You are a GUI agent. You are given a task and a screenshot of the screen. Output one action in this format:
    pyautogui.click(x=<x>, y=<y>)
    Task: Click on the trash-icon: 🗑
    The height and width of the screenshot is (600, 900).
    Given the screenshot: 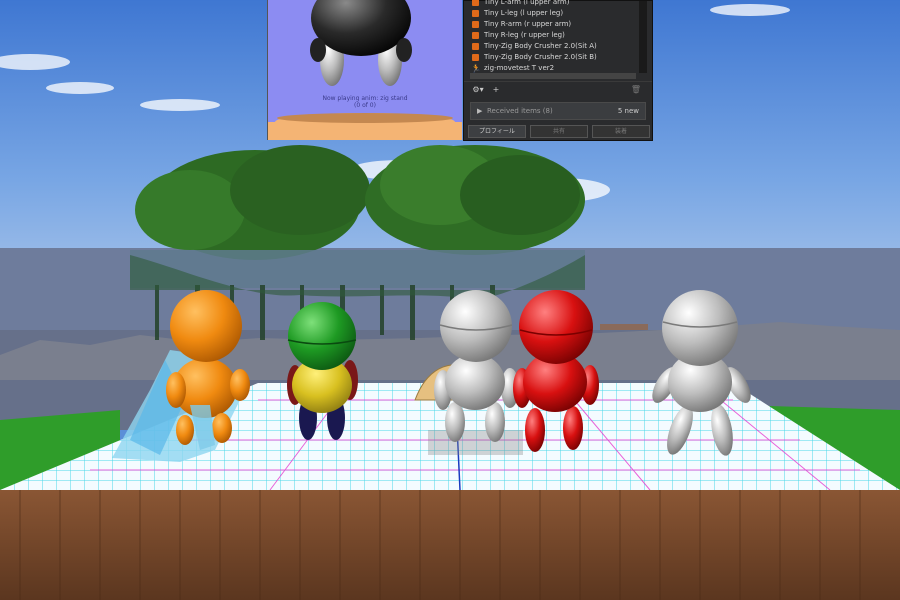 What is the action you would take?
    pyautogui.click(x=636, y=90)
    